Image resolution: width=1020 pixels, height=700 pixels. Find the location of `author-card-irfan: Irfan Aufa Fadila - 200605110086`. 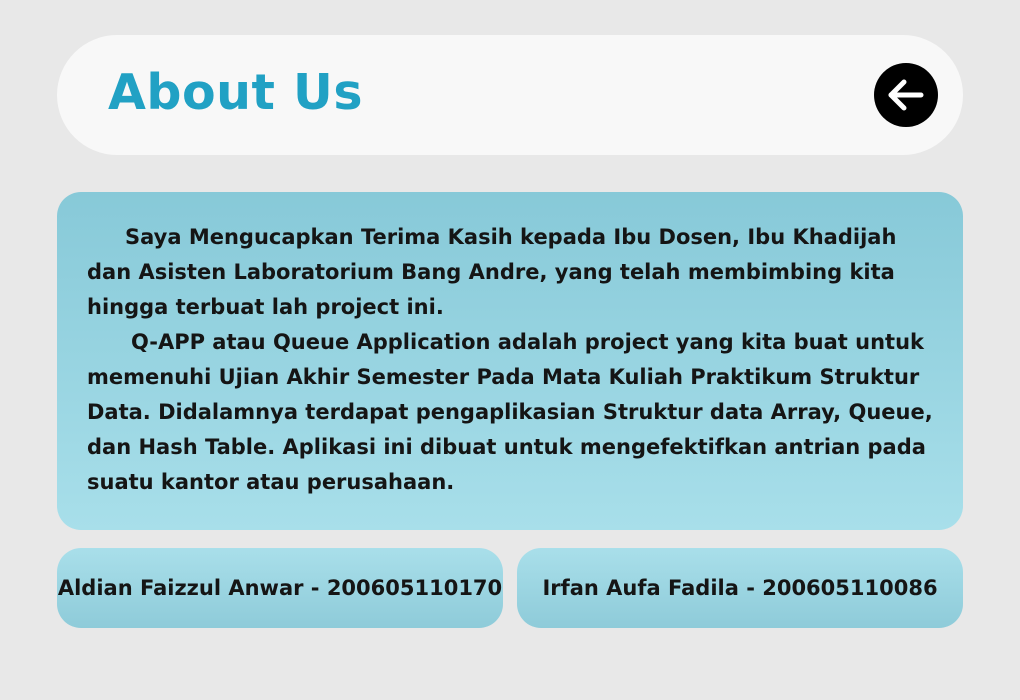

author-card-irfan: Irfan Aufa Fadila - 200605110086 is located at coordinates (740, 588).